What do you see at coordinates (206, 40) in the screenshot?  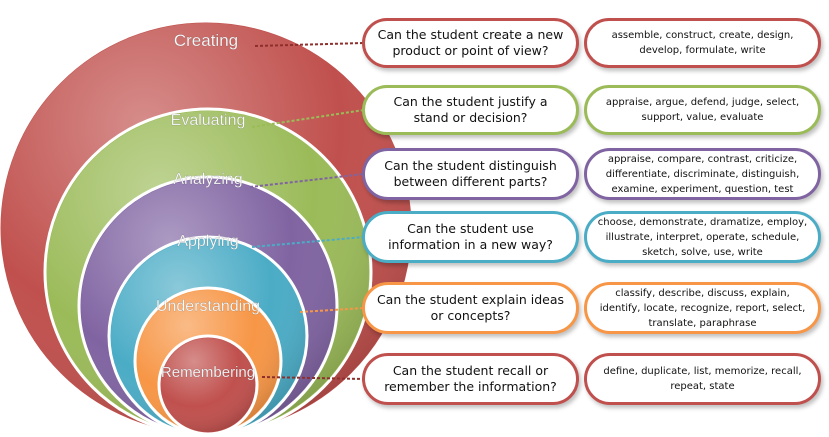 I see `level-label-creating: Creating` at bounding box center [206, 40].